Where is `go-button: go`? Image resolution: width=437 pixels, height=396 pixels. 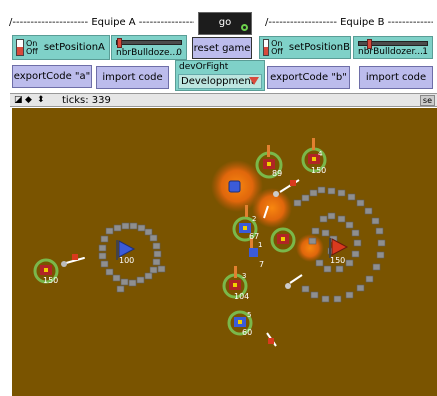
go-button: go is located at coordinates (225, 23).